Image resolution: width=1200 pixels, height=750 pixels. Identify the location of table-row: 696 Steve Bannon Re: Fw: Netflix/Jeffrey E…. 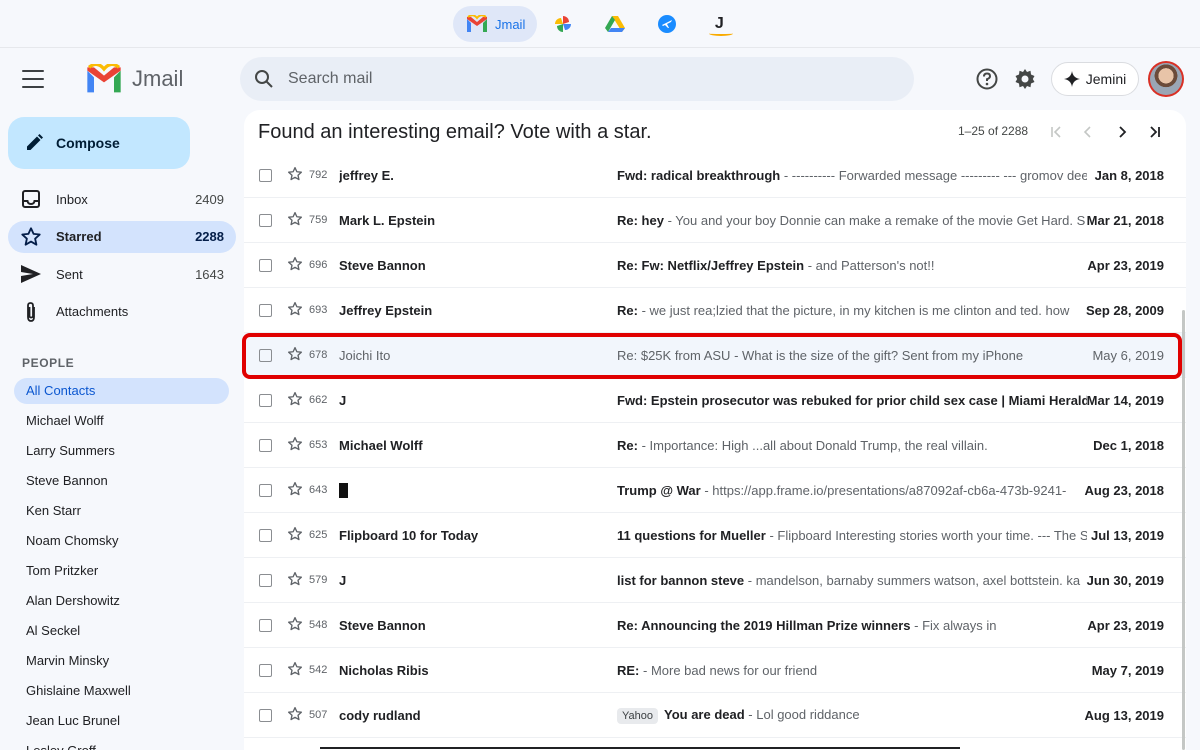
(715, 265).